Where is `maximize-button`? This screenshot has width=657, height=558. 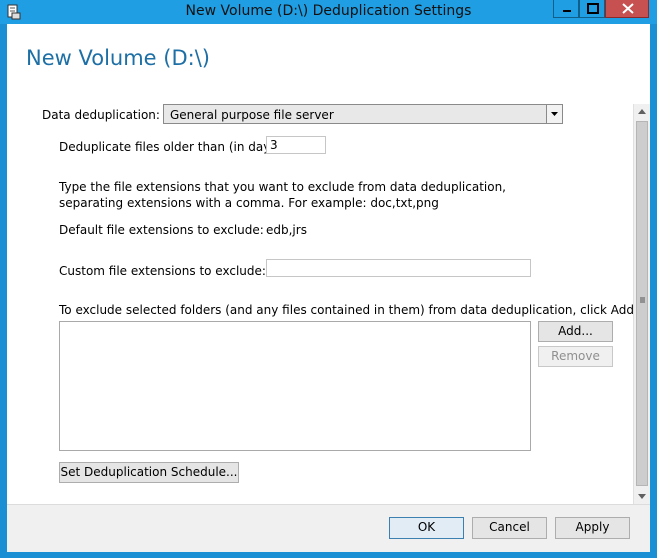
maximize-button is located at coordinates (592, 9).